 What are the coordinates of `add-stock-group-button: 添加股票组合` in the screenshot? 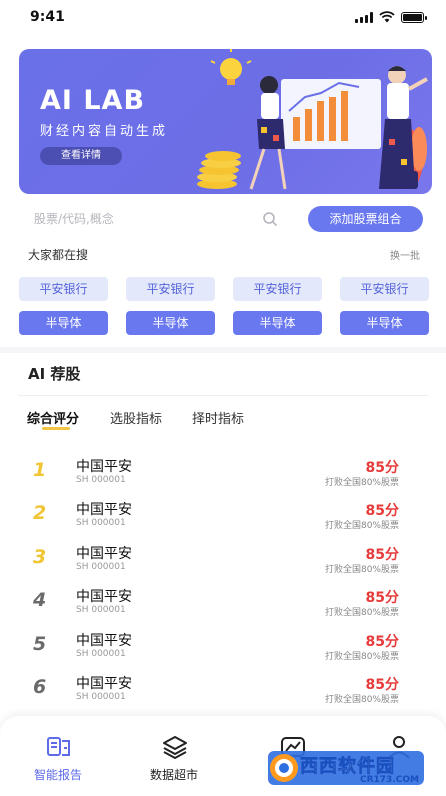 It's located at (365, 219).